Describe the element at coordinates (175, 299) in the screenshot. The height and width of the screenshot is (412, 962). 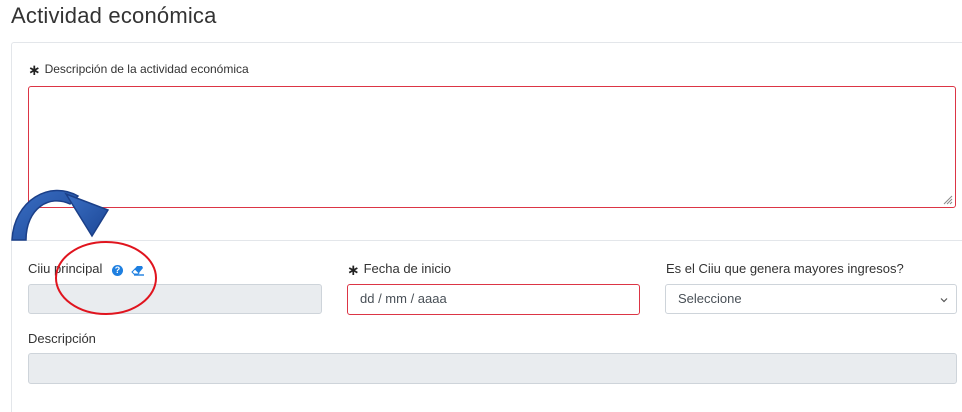
I see `ciiu-principal-input` at that location.